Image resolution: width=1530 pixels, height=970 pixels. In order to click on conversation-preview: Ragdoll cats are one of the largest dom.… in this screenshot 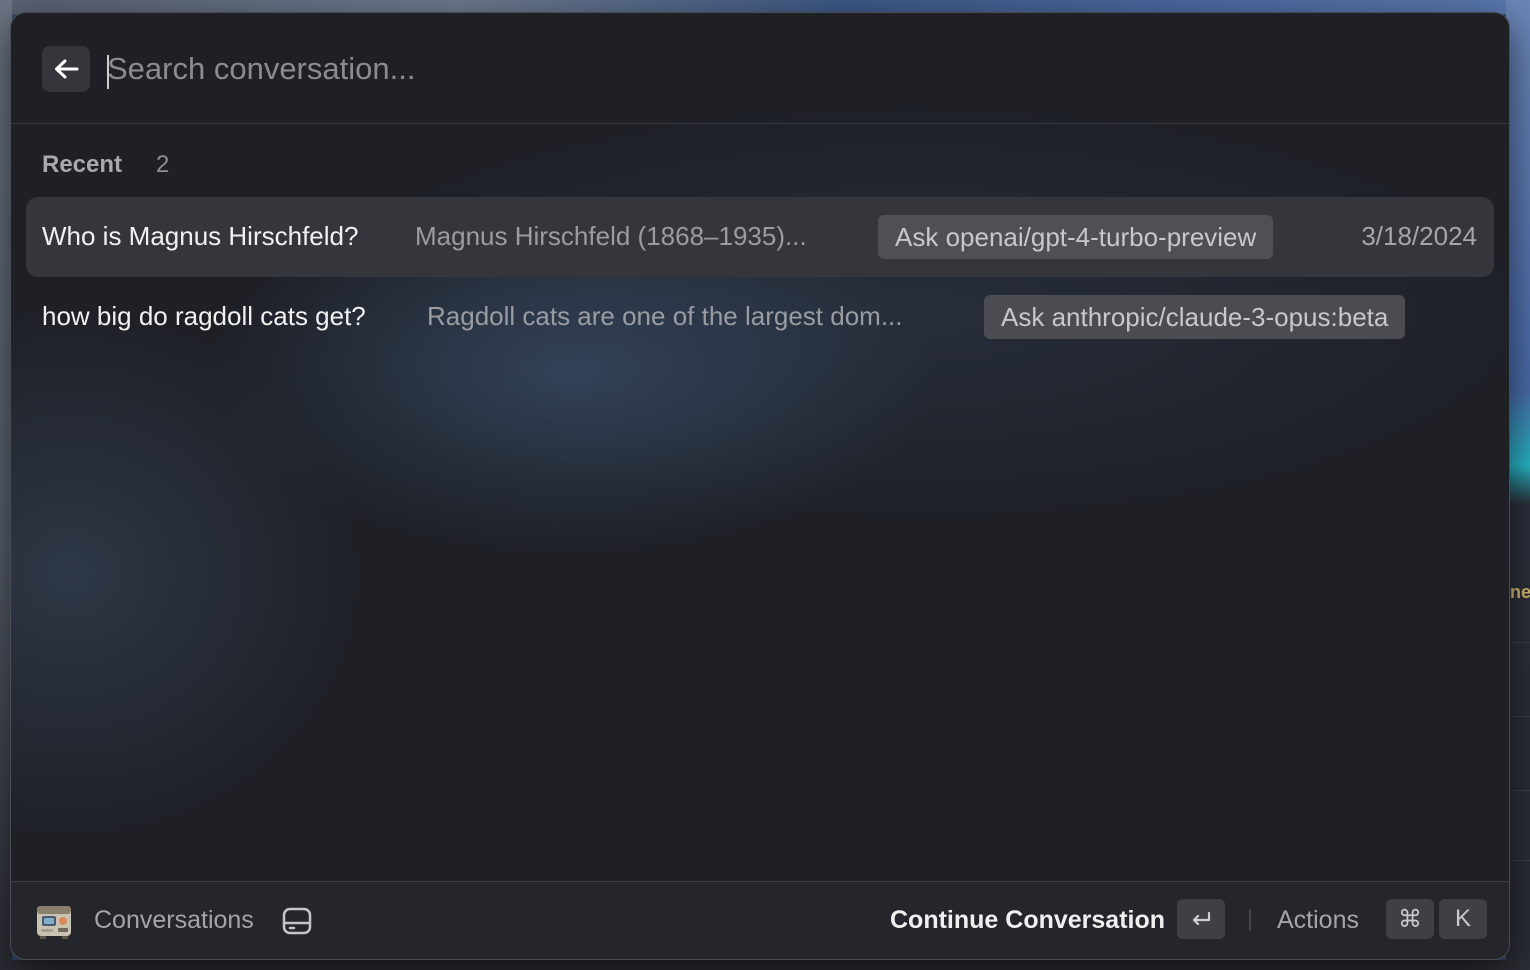, I will do `click(665, 316)`.